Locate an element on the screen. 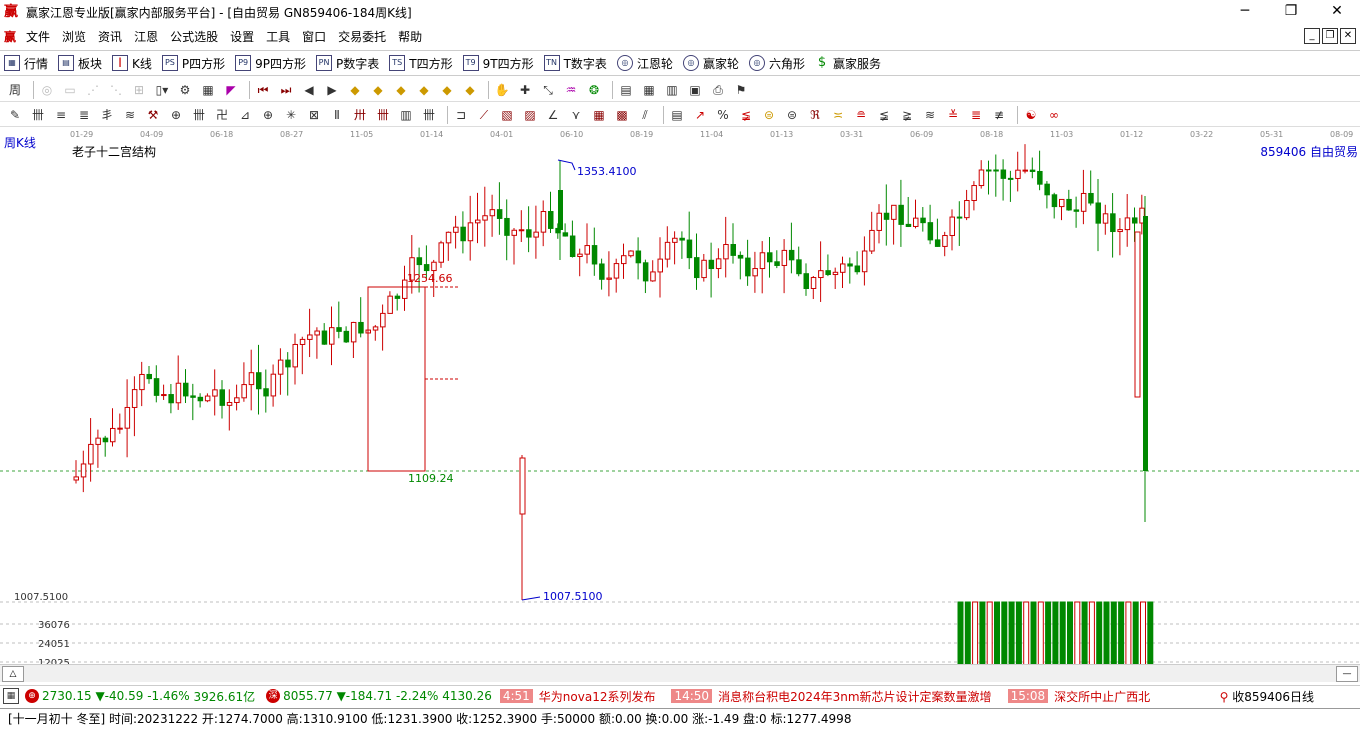 Image resolution: width=1360 pixels, height=732 pixels. draw-tool-icon-27: ⫽ is located at coordinates (645, 115).